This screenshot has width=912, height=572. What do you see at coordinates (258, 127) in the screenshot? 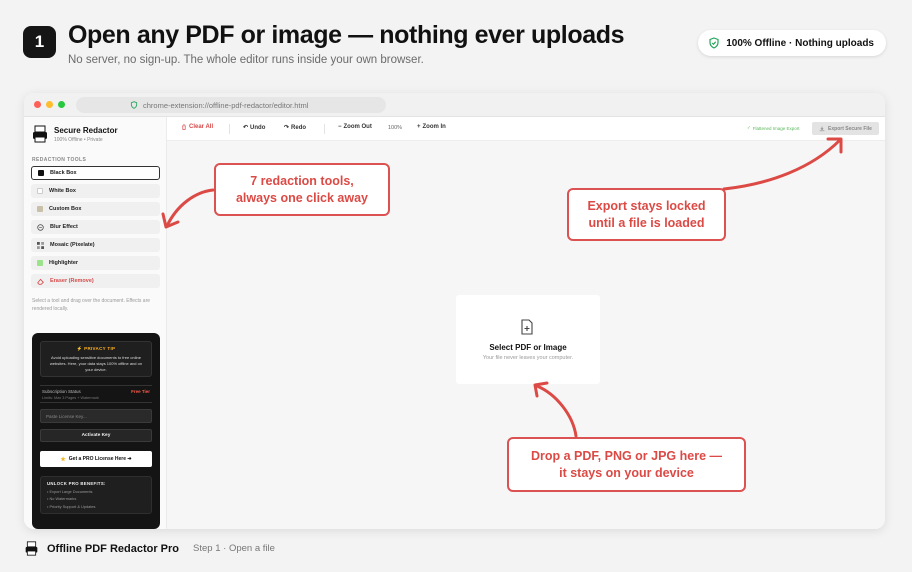
I see `undo-label: Undo` at bounding box center [258, 127].